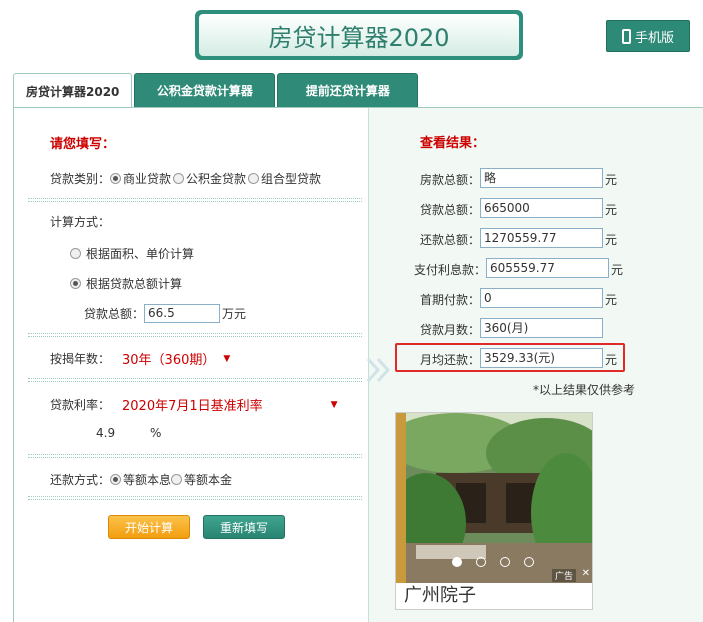 This screenshot has width=703, height=622. I want to click on loan-type-provident-label: 公积金贷款, so click(216, 179).